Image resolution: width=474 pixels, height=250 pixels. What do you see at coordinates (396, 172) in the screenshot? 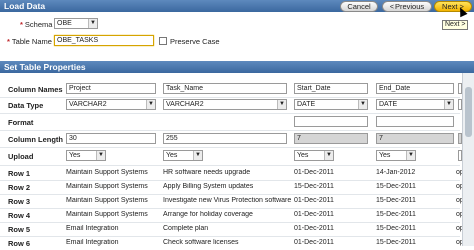
I see `cell: 14-Jan-2012` at bounding box center [396, 172].